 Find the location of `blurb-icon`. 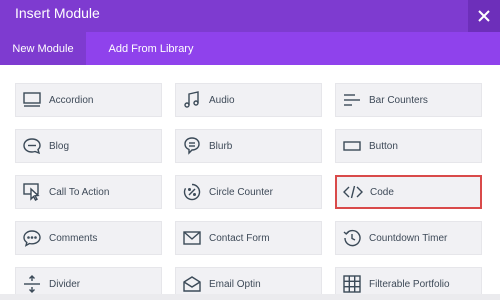

blurb-icon is located at coordinates (192, 146).